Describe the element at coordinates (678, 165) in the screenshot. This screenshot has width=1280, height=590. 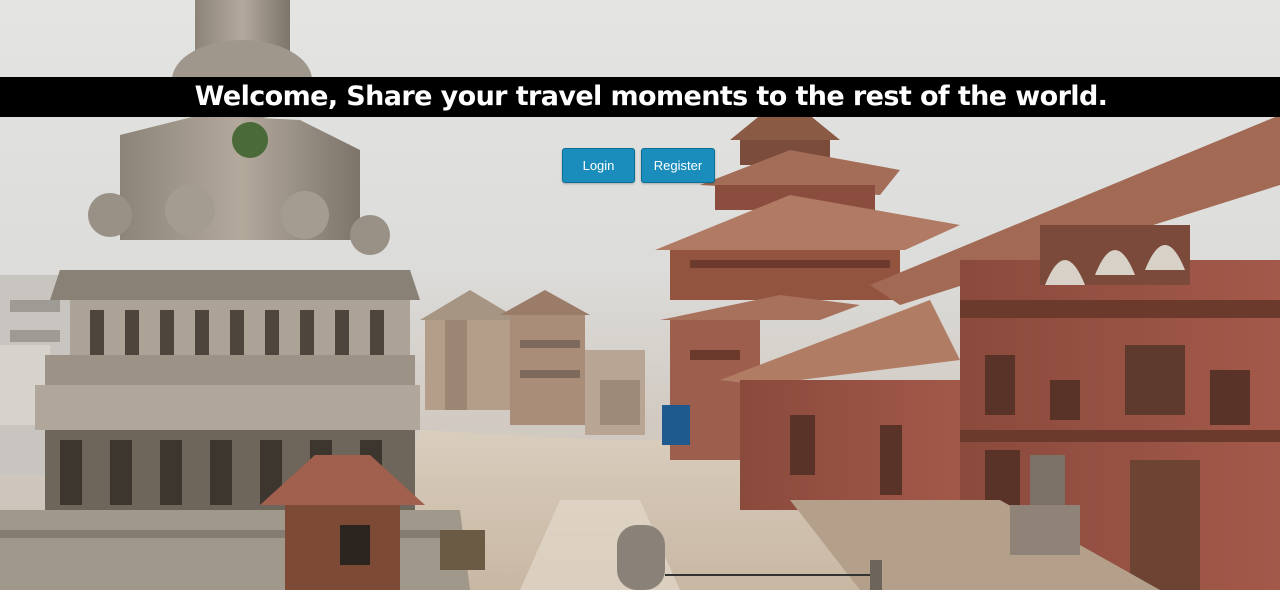
I see `register-button: Register` at that location.